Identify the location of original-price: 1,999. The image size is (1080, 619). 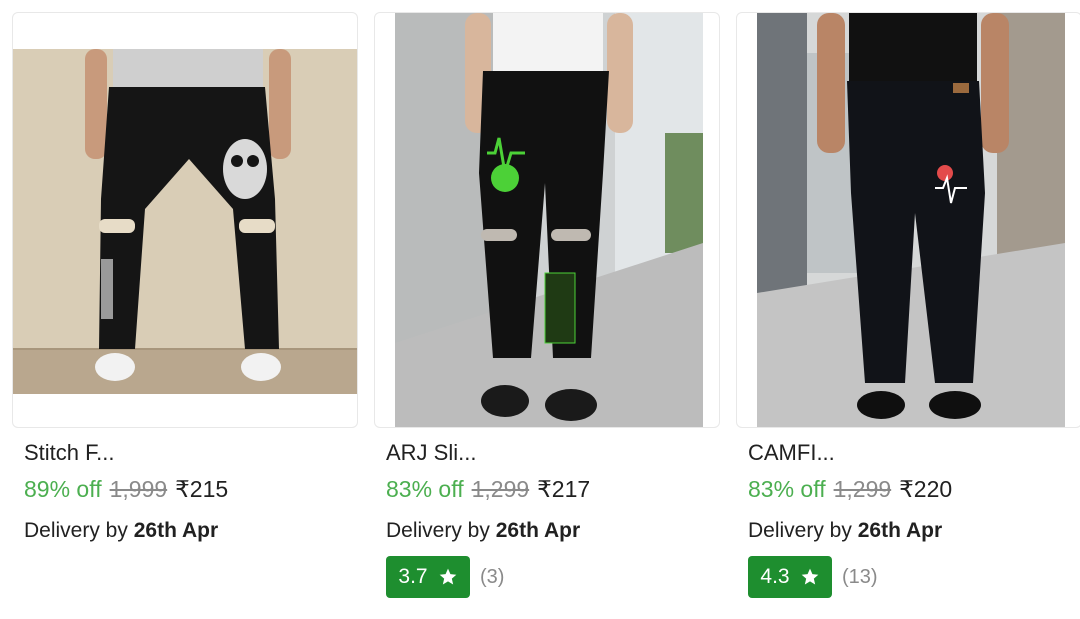
(138, 489).